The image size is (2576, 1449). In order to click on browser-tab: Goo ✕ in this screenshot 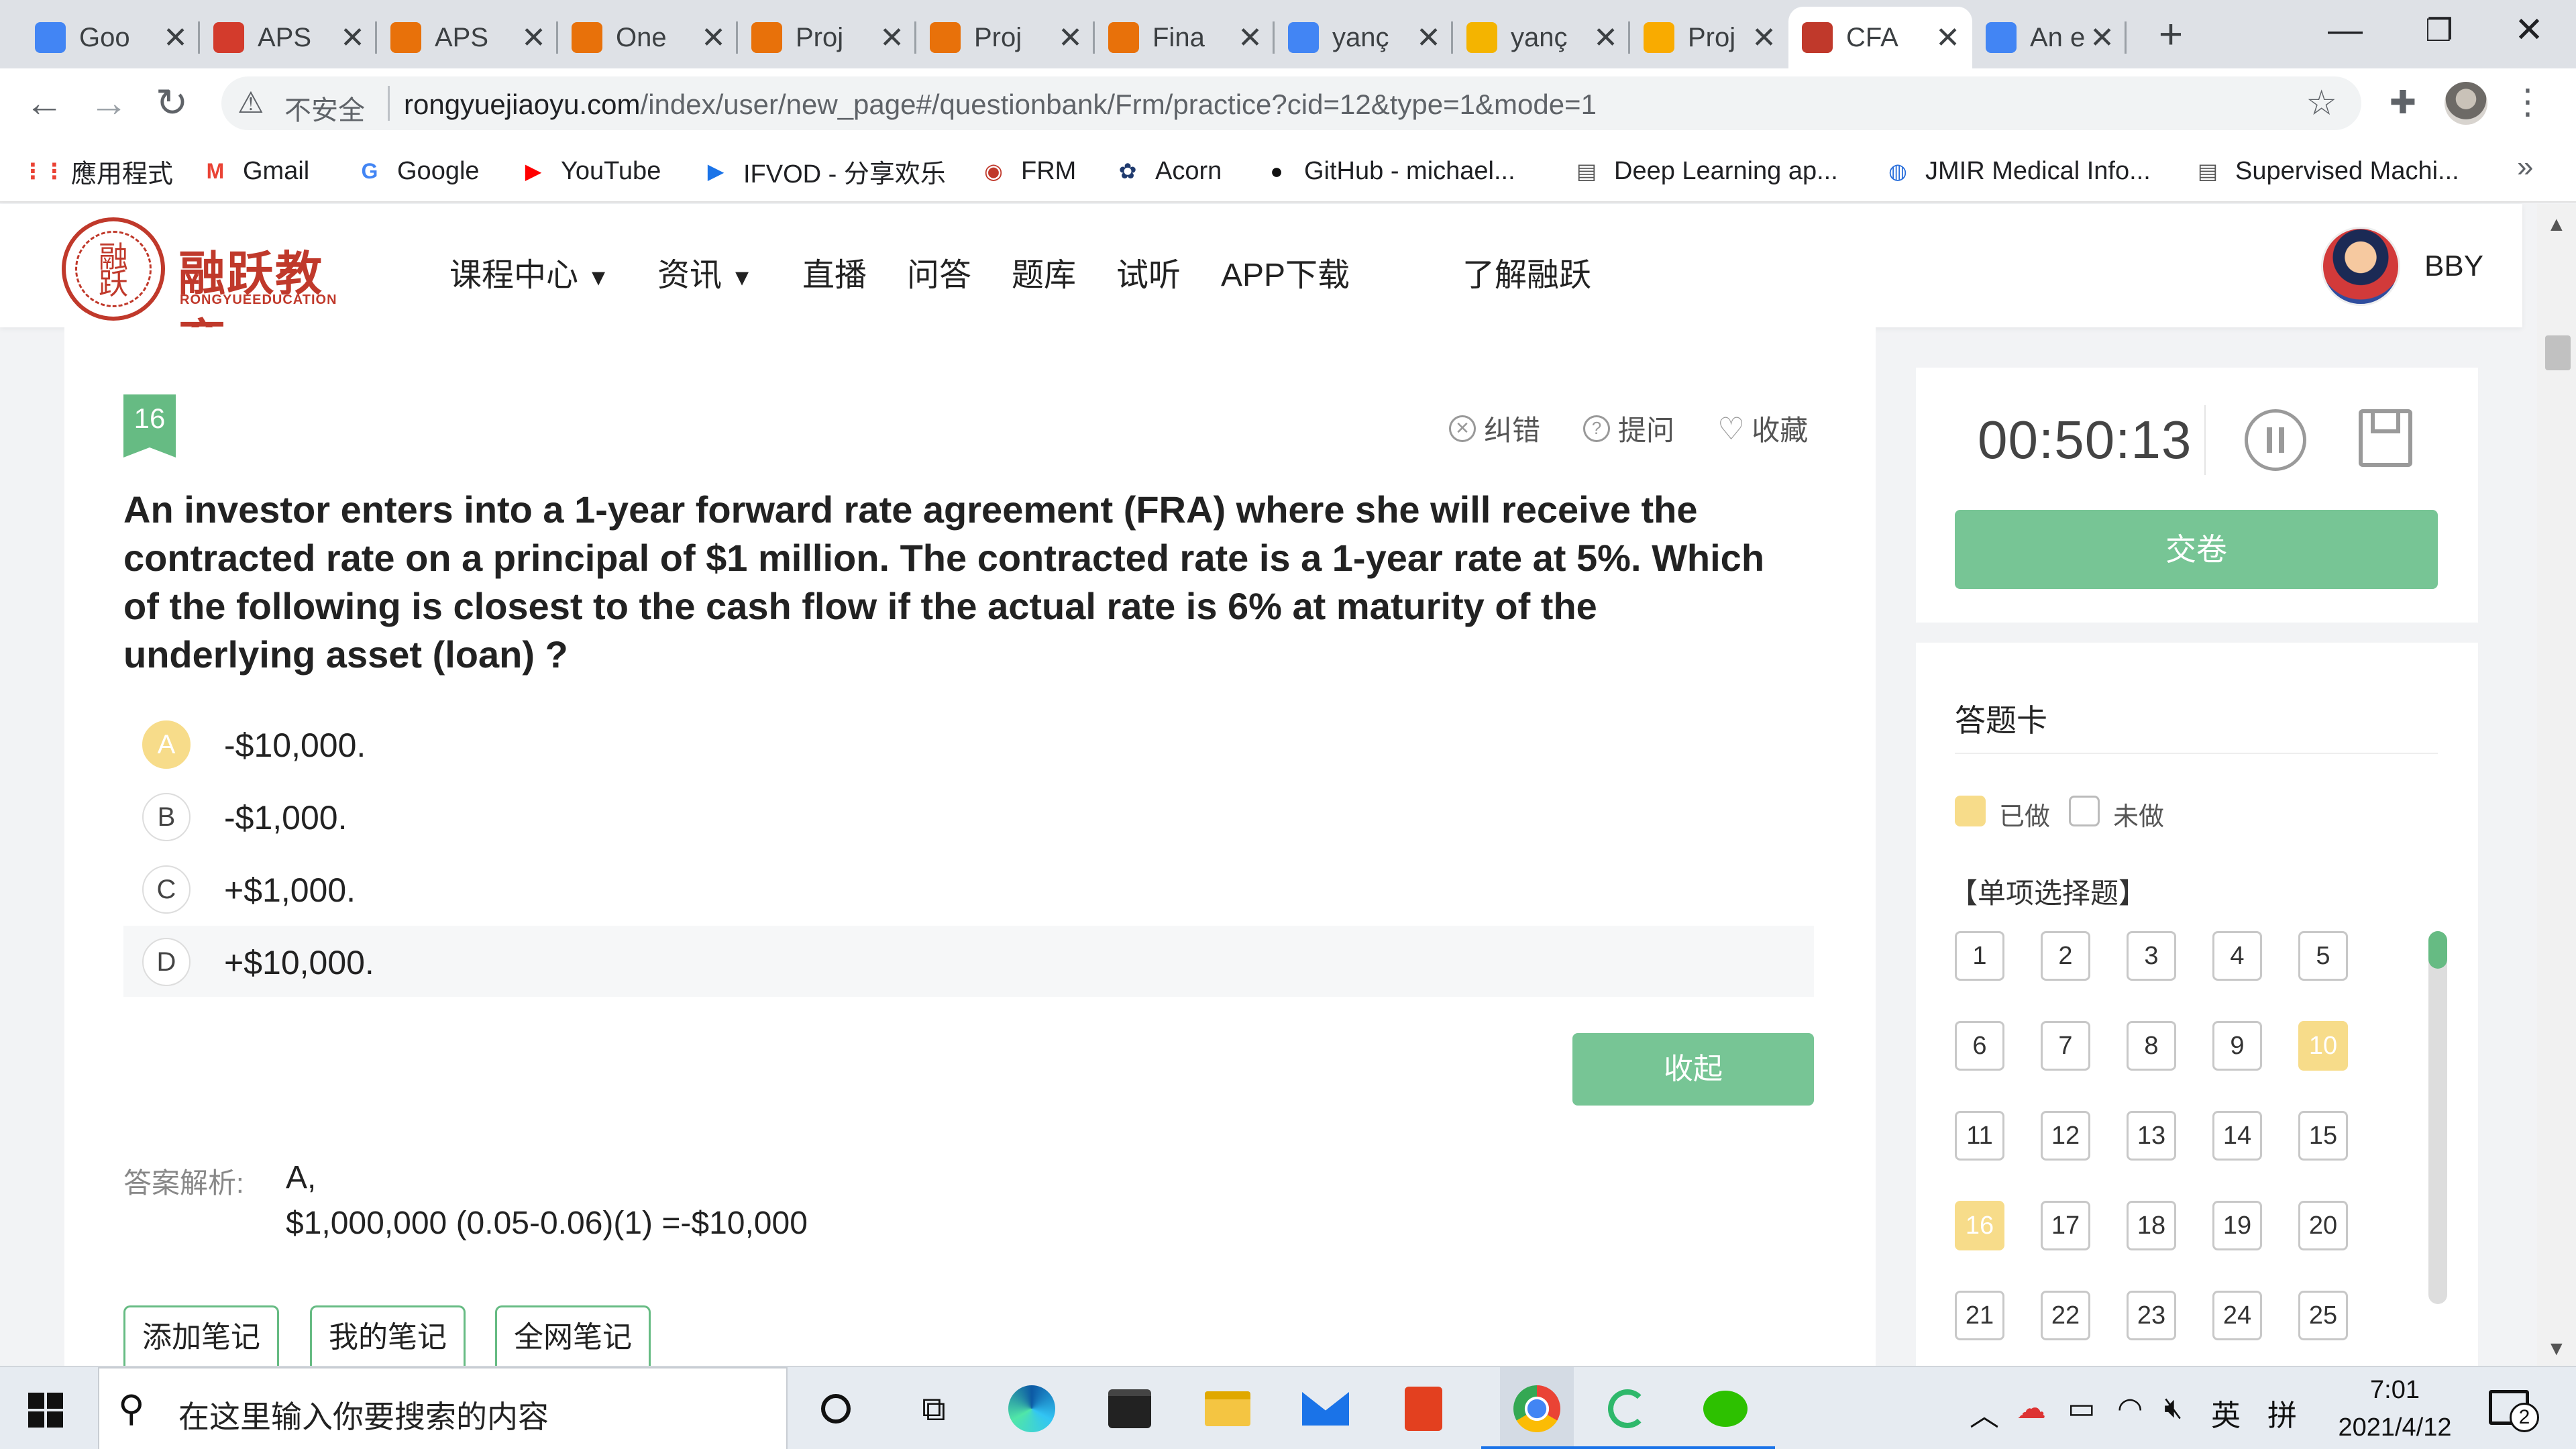, I will do `click(110, 37)`.